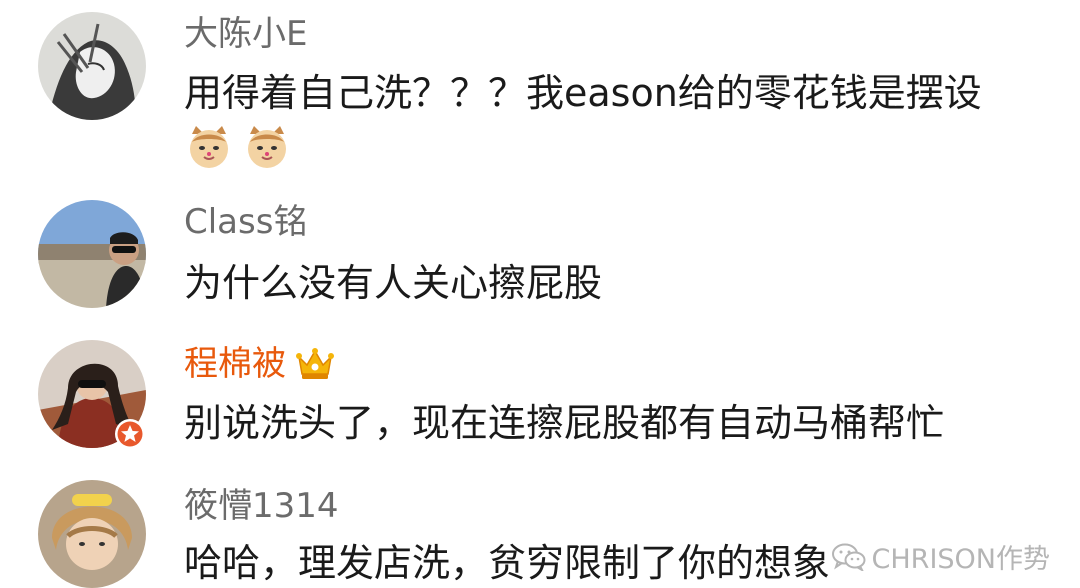  What do you see at coordinates (564, 423) in the screenshot?
I see `comment-text: 别说洗头了，现在连擦屁股都有自动马桶帮忙` at bounding box center [564, 423].